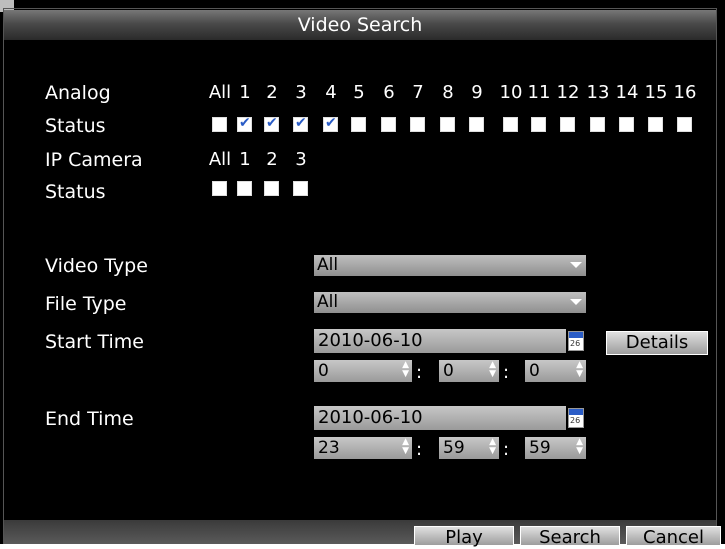  What do you see at coordinates (657, 343) in the screenshot?
I see `details-button: Details` at bounding box center [657, 343].